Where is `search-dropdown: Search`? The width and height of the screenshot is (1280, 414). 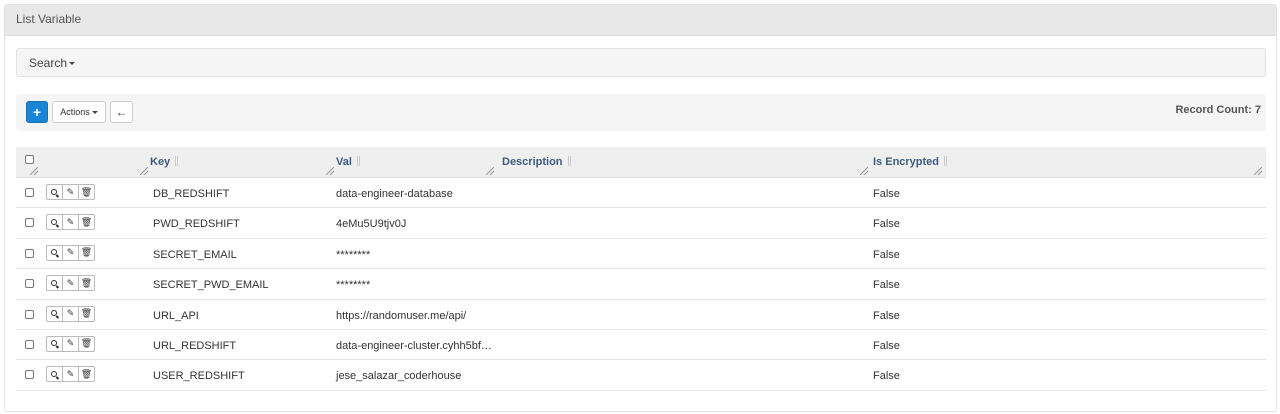
search-dropdown: Search is located at coordinates (641, 62).